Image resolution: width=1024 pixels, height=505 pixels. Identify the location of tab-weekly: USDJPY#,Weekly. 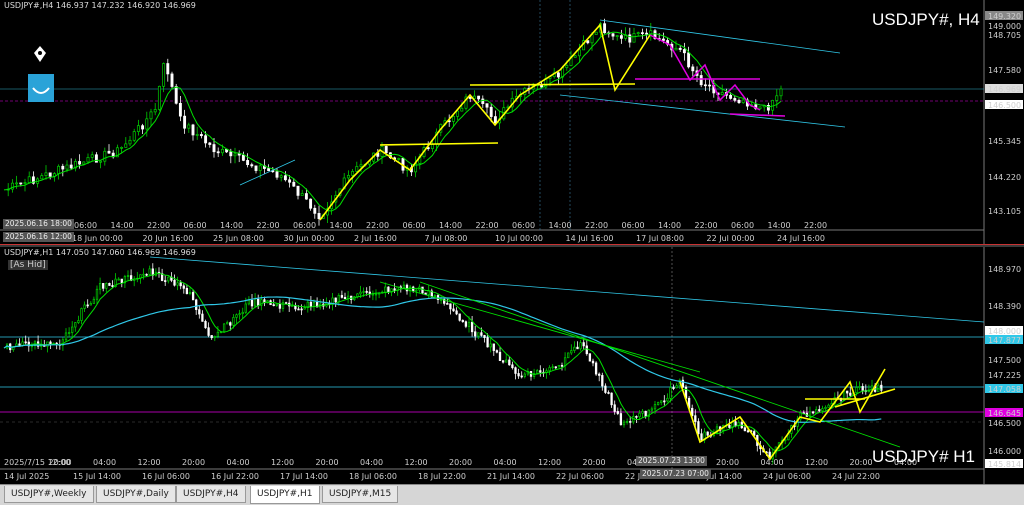
(49, 494).